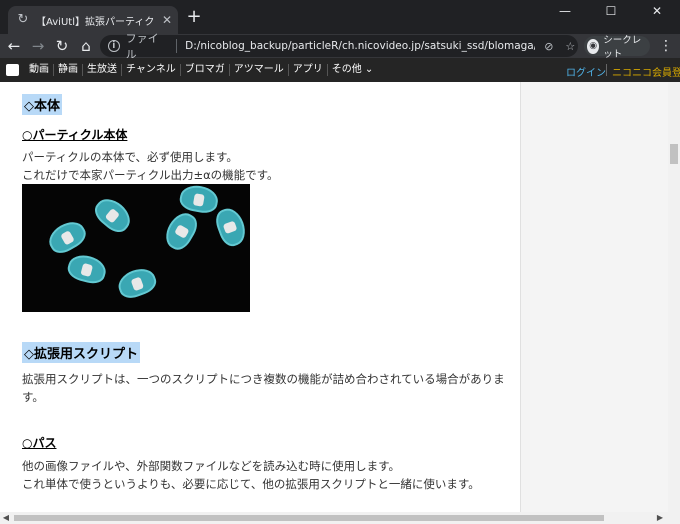 The image size is (680, 524). Describe the element at coordinates (38, 46) in the screenshot. I see `forward-arrow-icon: →` at that location.